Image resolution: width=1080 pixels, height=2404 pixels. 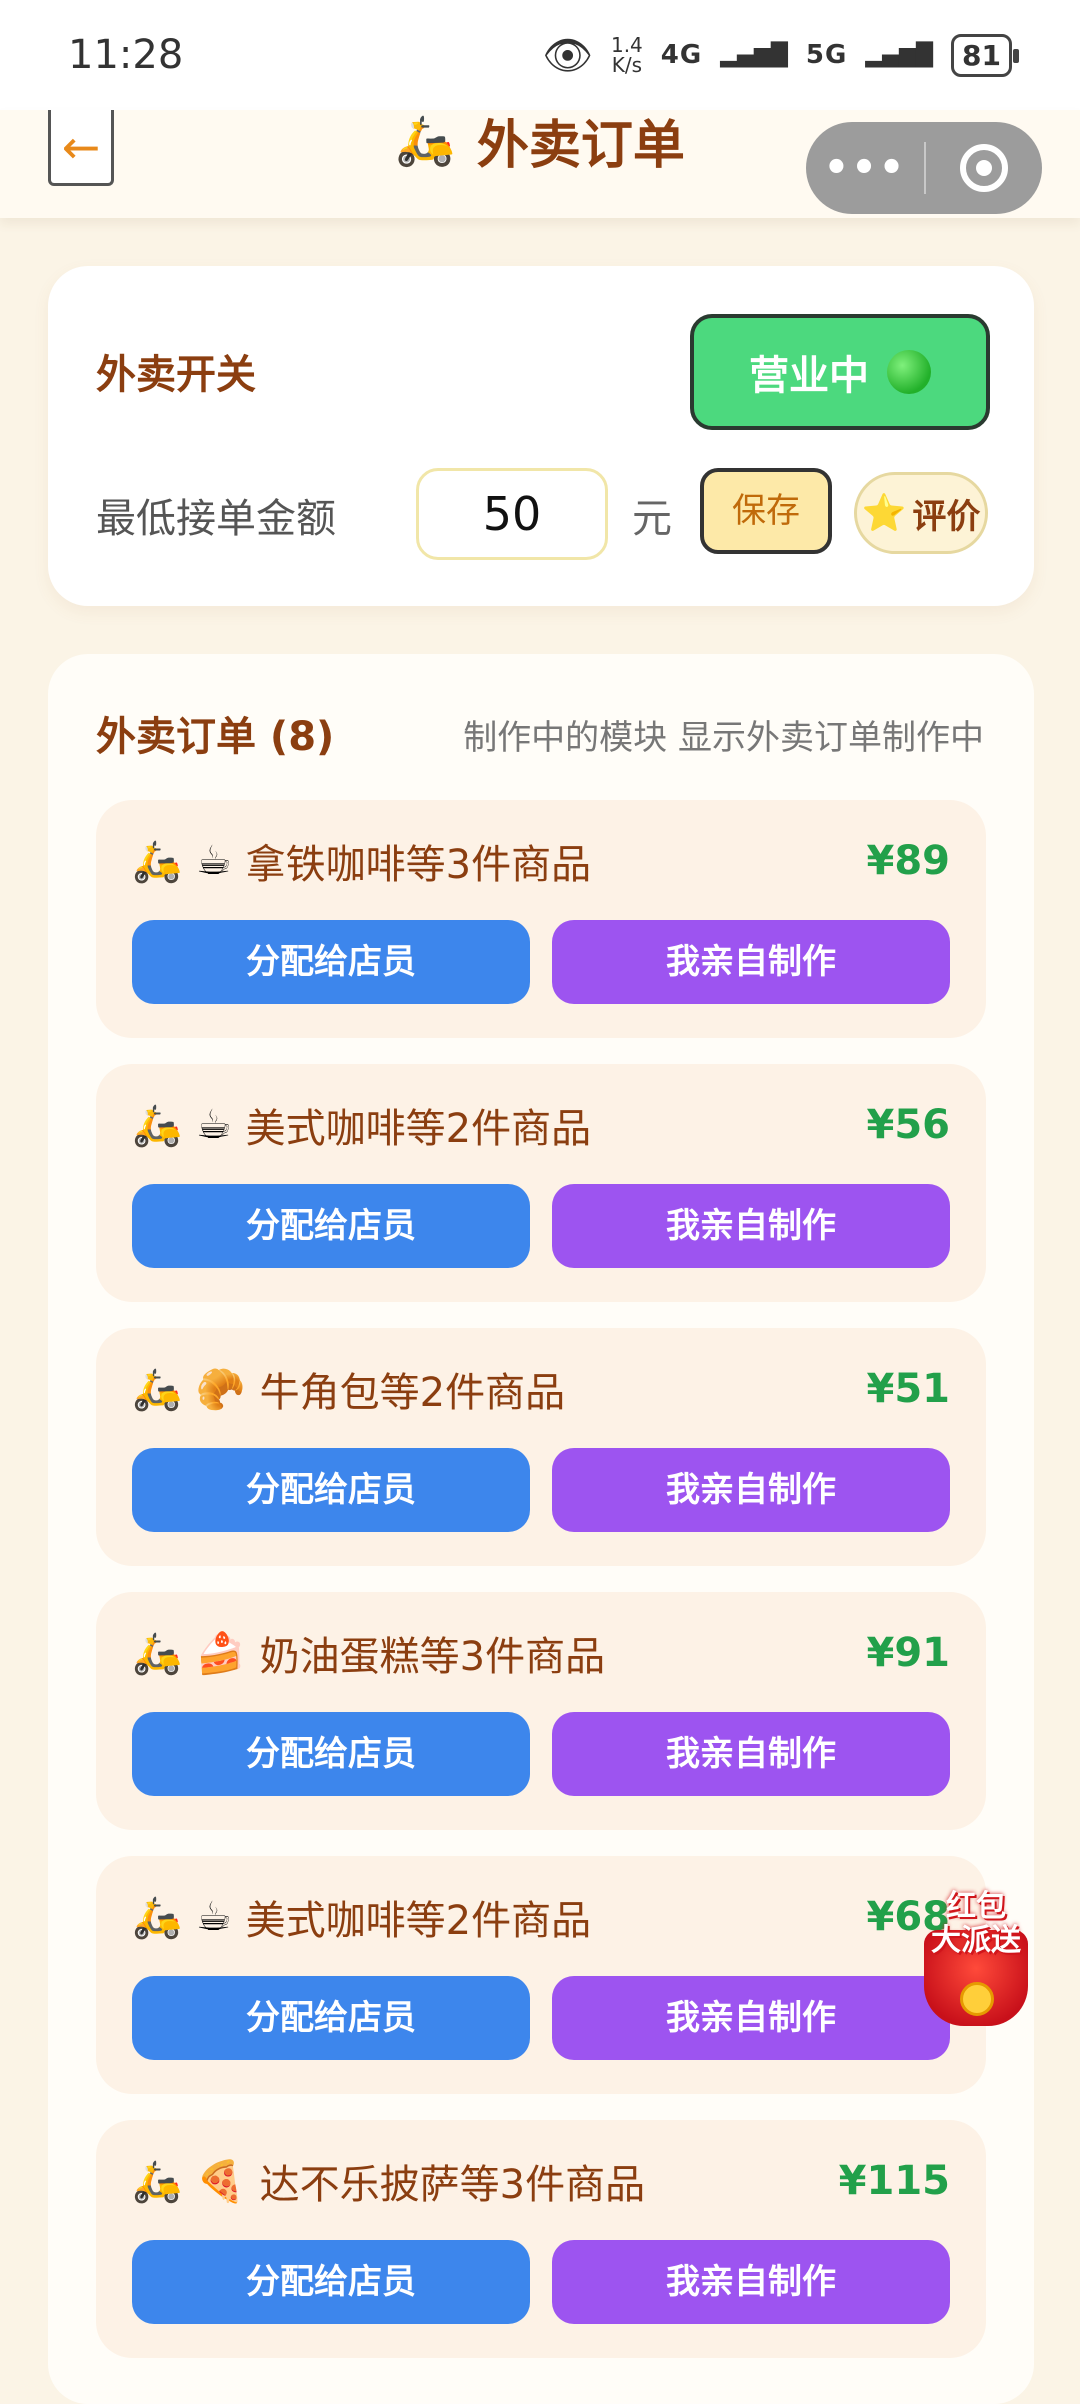 What do you see at coordinates (908, 1389) in the screenshot?
I see `order-price: ¥51` at bounding box center [908, 1389].